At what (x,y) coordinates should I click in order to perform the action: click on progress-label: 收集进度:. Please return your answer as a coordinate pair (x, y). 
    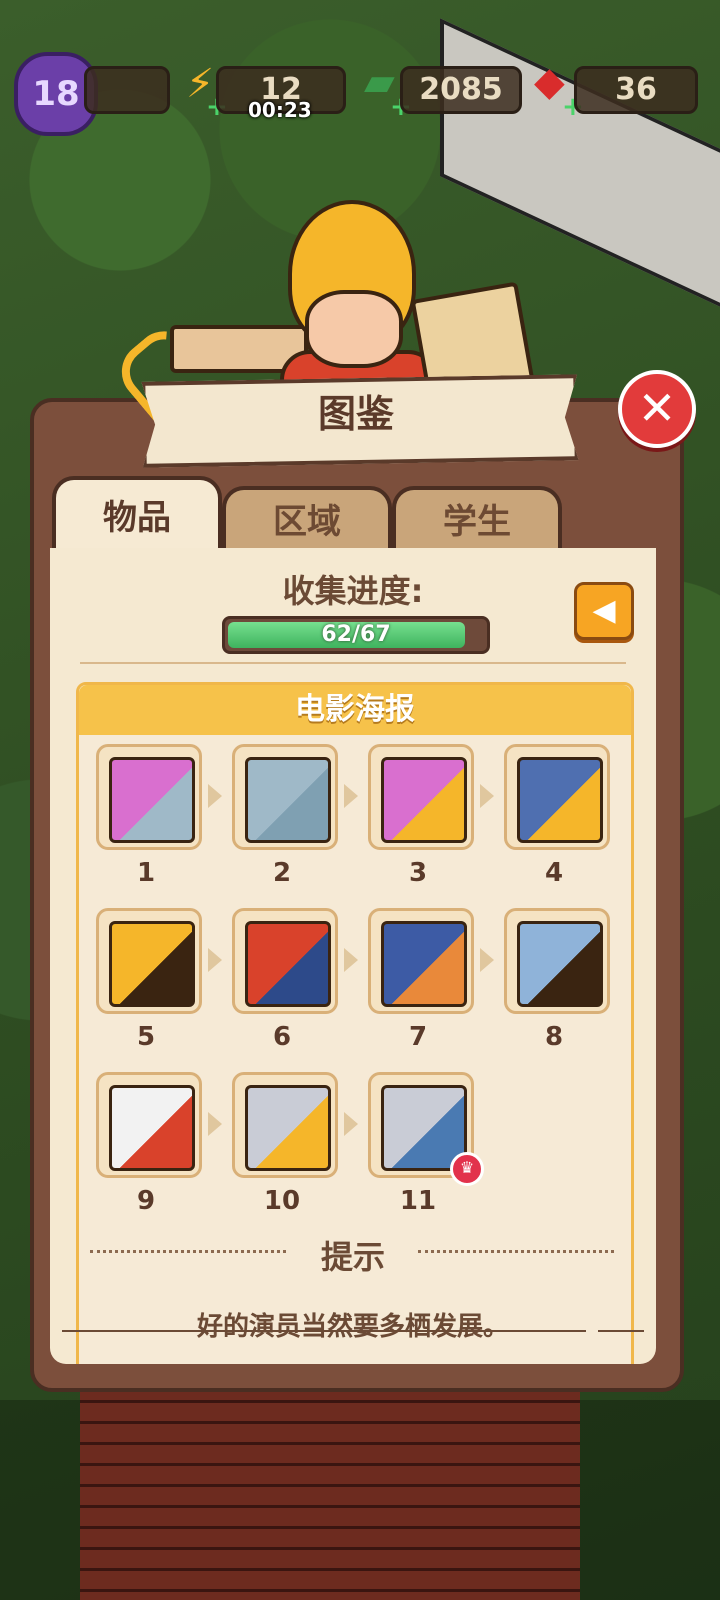
    Looking at the image, I should click on (353, 591).